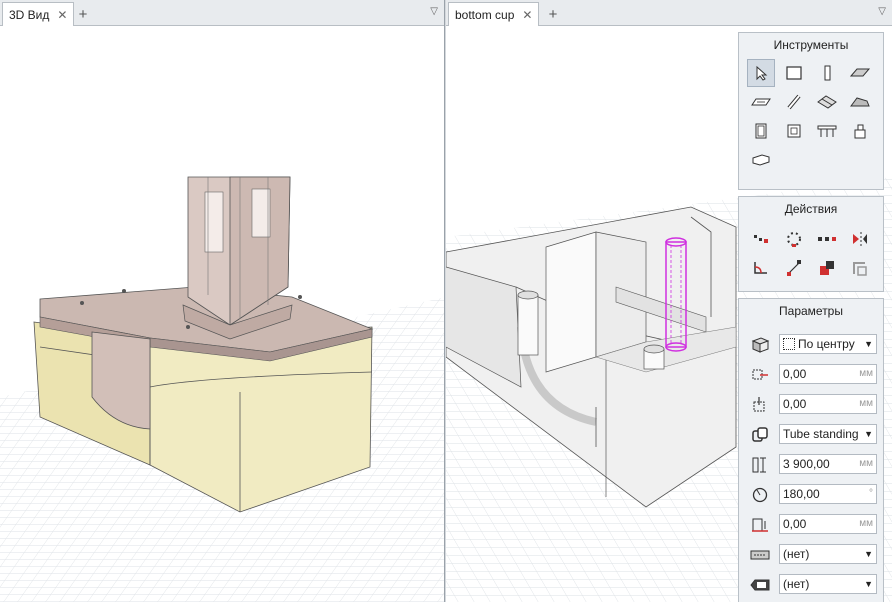 This screenshot has width=892, height=602. Describe the element at coordinates (794, 131) in the screenshot. I see `window-icon` at that location.